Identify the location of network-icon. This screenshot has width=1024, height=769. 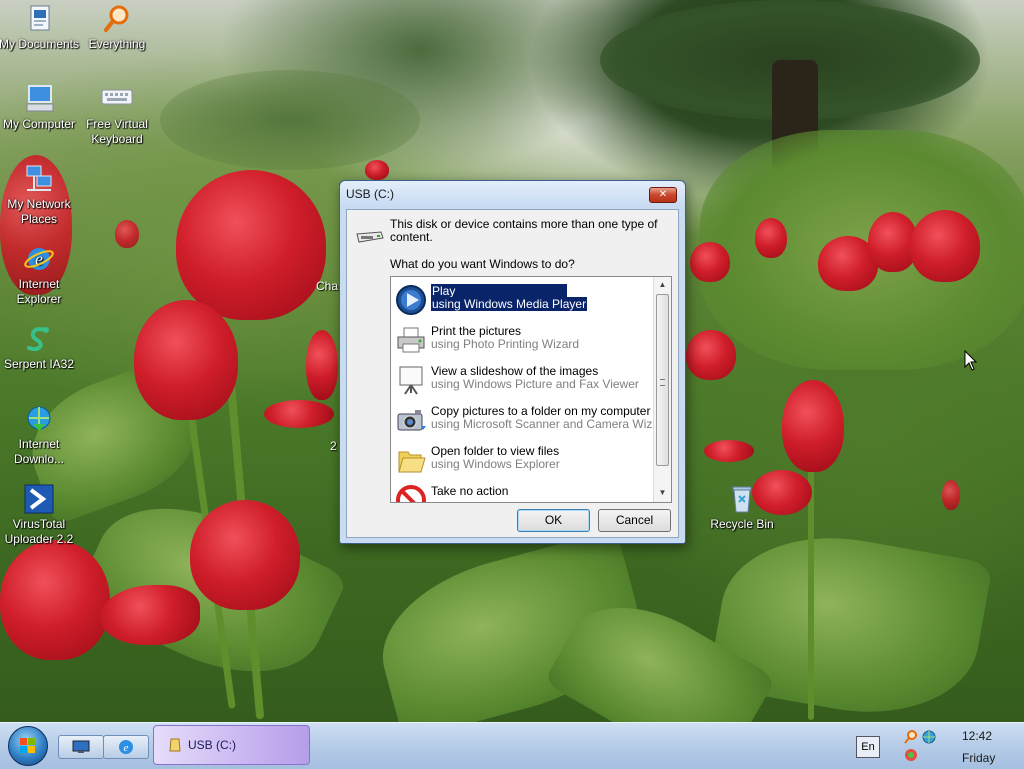
(39, 179).